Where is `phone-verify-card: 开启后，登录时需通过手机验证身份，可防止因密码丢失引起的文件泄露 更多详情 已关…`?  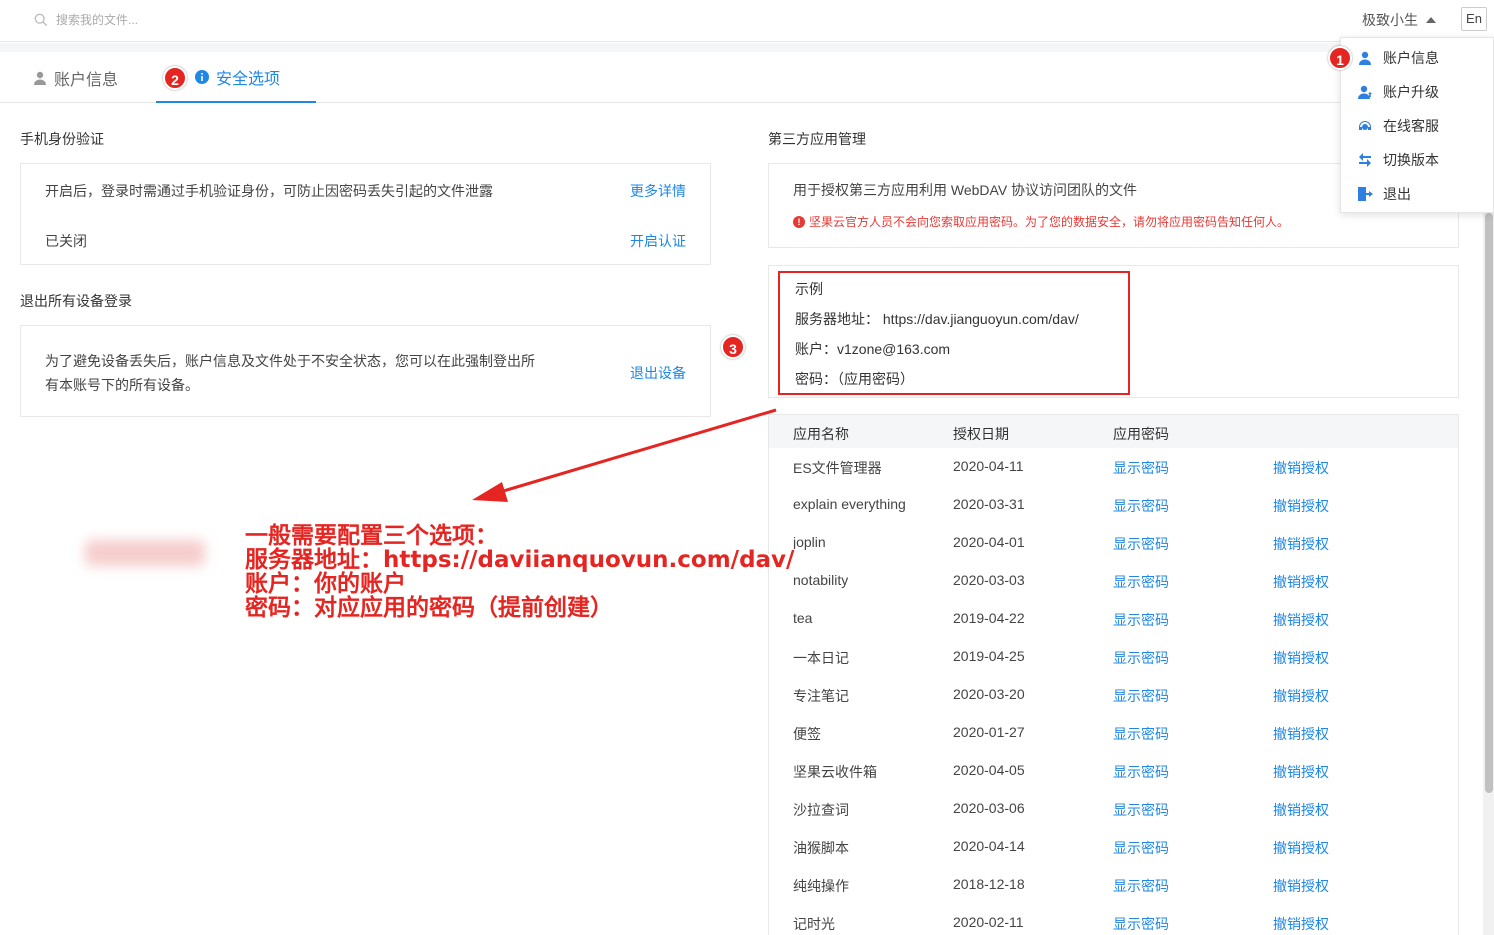 phone-verify-card: 开启后，登录时需通过手机验证身份，可防止因密码丢失引起的文件泄露 更多详情 已关… is located at coordinates (365, 214).